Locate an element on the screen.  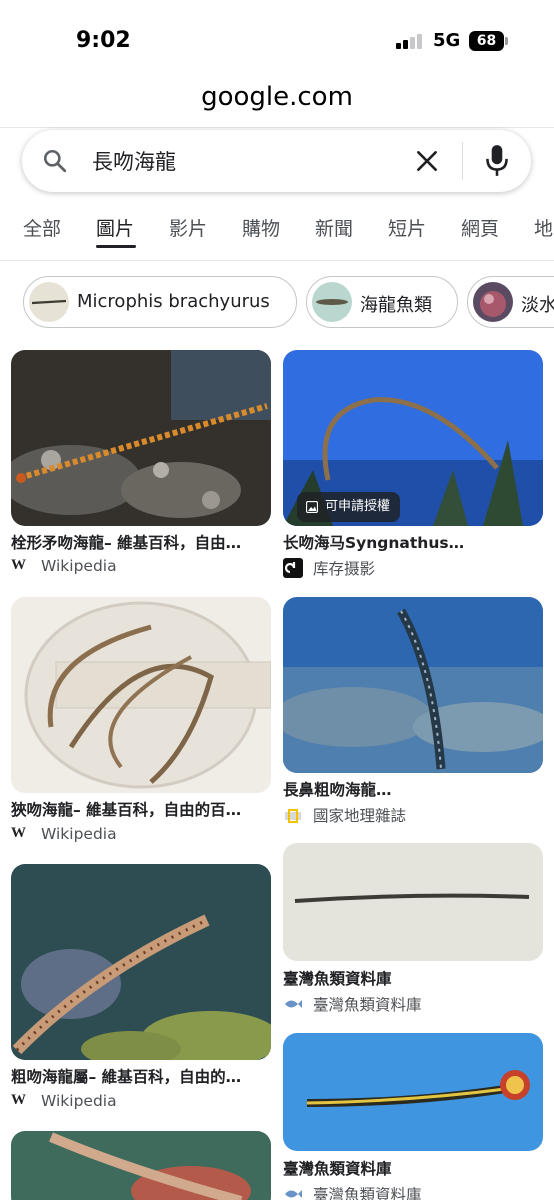
tab-shopping: 購物 is located at coordinates (261, 227).